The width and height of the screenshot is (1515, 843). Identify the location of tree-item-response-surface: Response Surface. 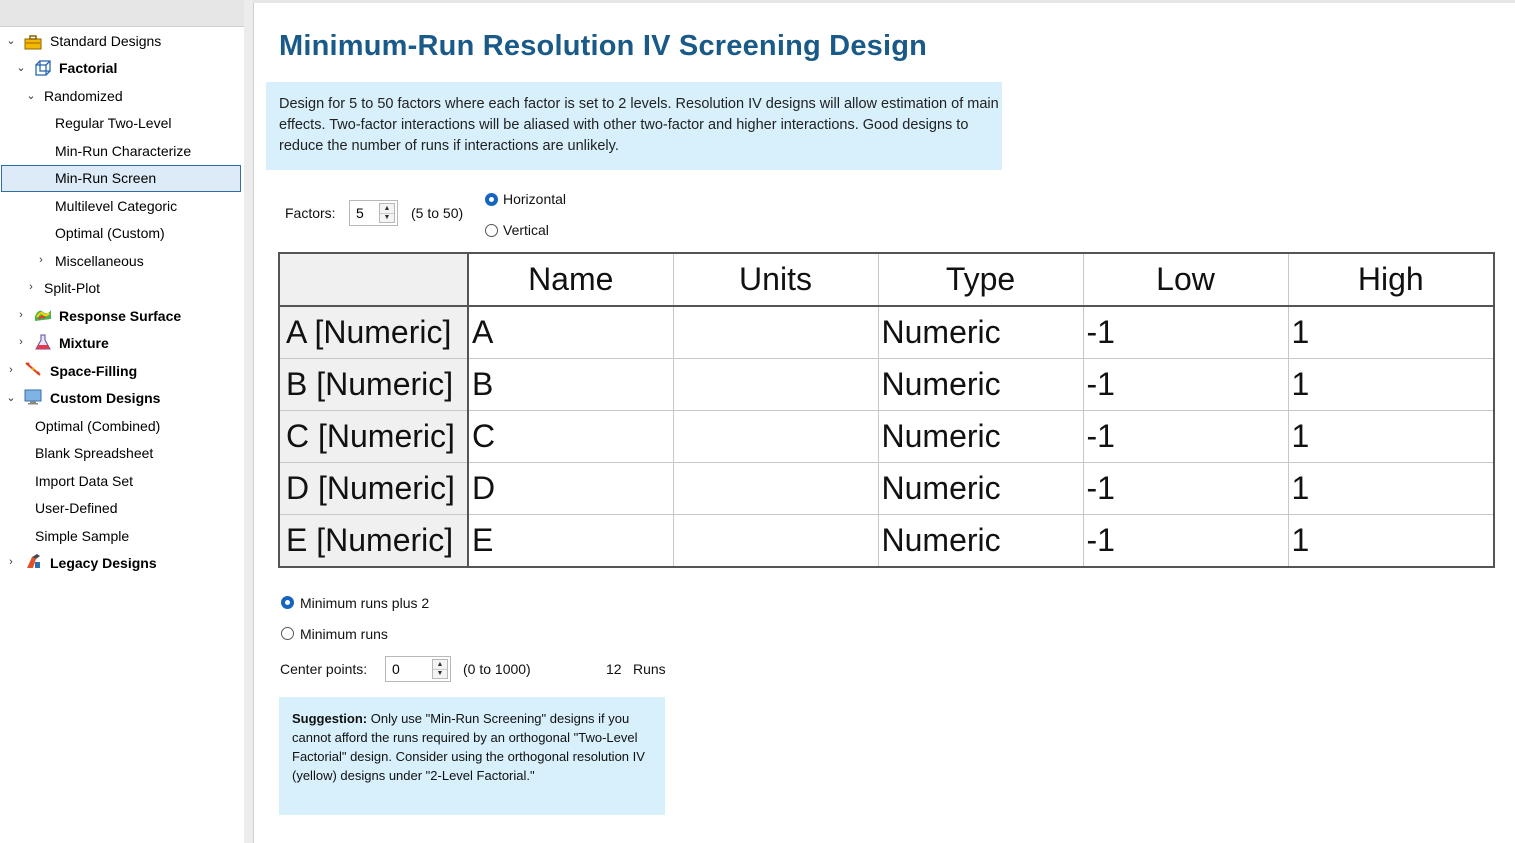
(107, 316).